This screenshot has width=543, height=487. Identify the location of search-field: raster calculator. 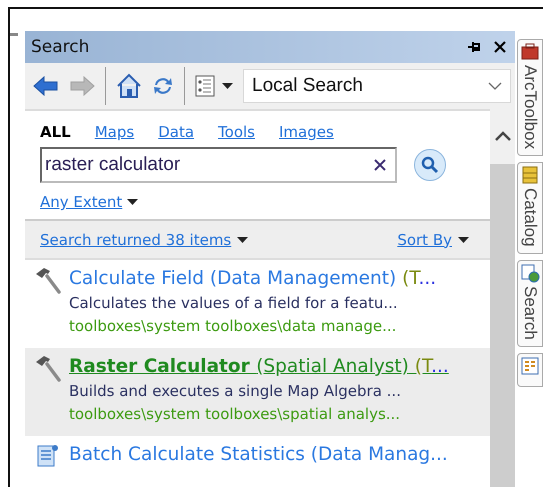
(218, 165).